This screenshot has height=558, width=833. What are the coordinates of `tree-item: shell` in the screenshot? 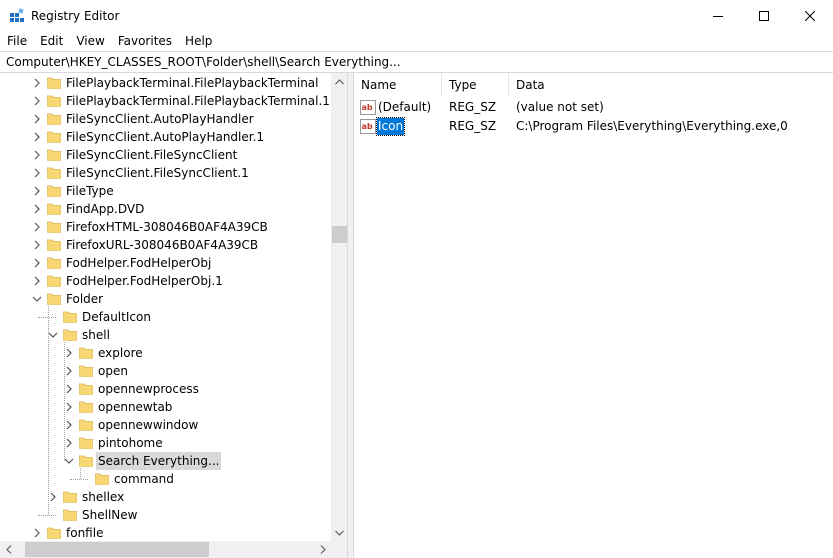 It's located at (165, 335).